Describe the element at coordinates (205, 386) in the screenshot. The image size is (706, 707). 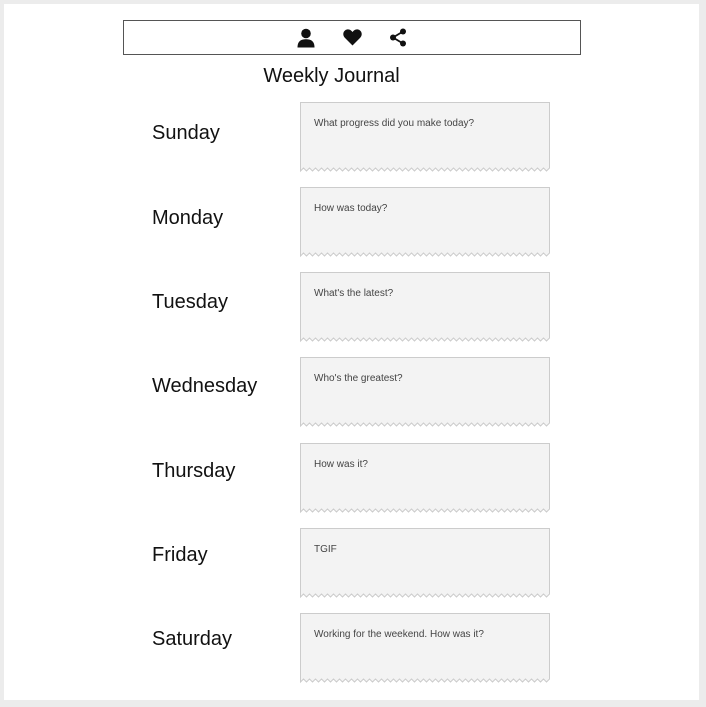
I see `day-label-wednesday: Wednesday` at that location.